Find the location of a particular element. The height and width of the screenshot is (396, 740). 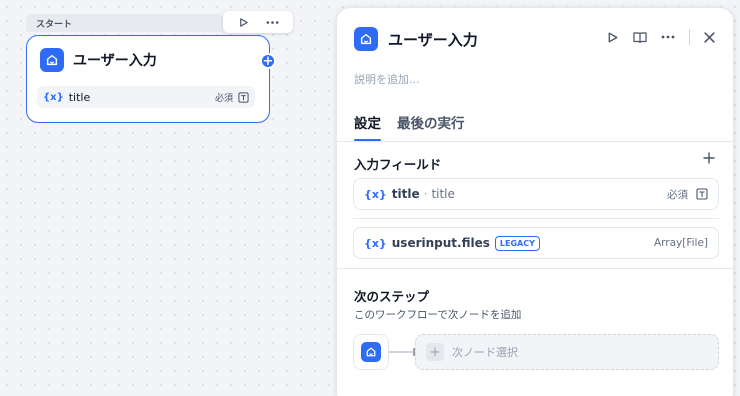

plus-icon is located at coordinates (709, 158).